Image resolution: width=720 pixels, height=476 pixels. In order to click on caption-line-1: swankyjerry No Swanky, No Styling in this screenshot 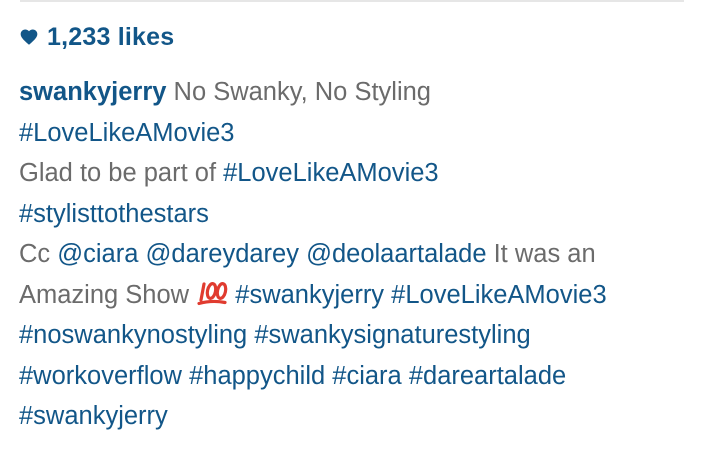, I will do `click(359, 92)`.